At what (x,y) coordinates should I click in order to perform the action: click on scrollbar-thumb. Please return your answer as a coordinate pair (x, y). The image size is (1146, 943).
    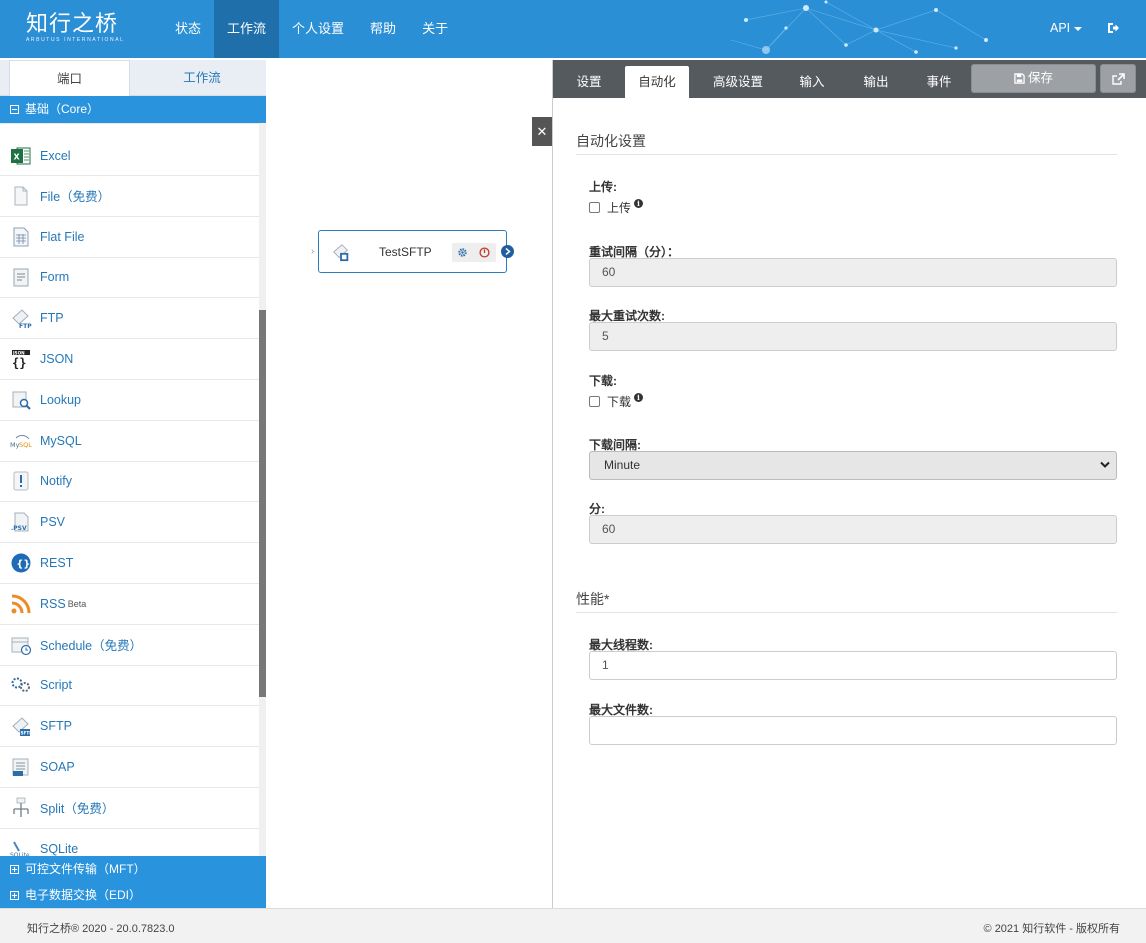
    Looking at the image, I should click on (262, 503).